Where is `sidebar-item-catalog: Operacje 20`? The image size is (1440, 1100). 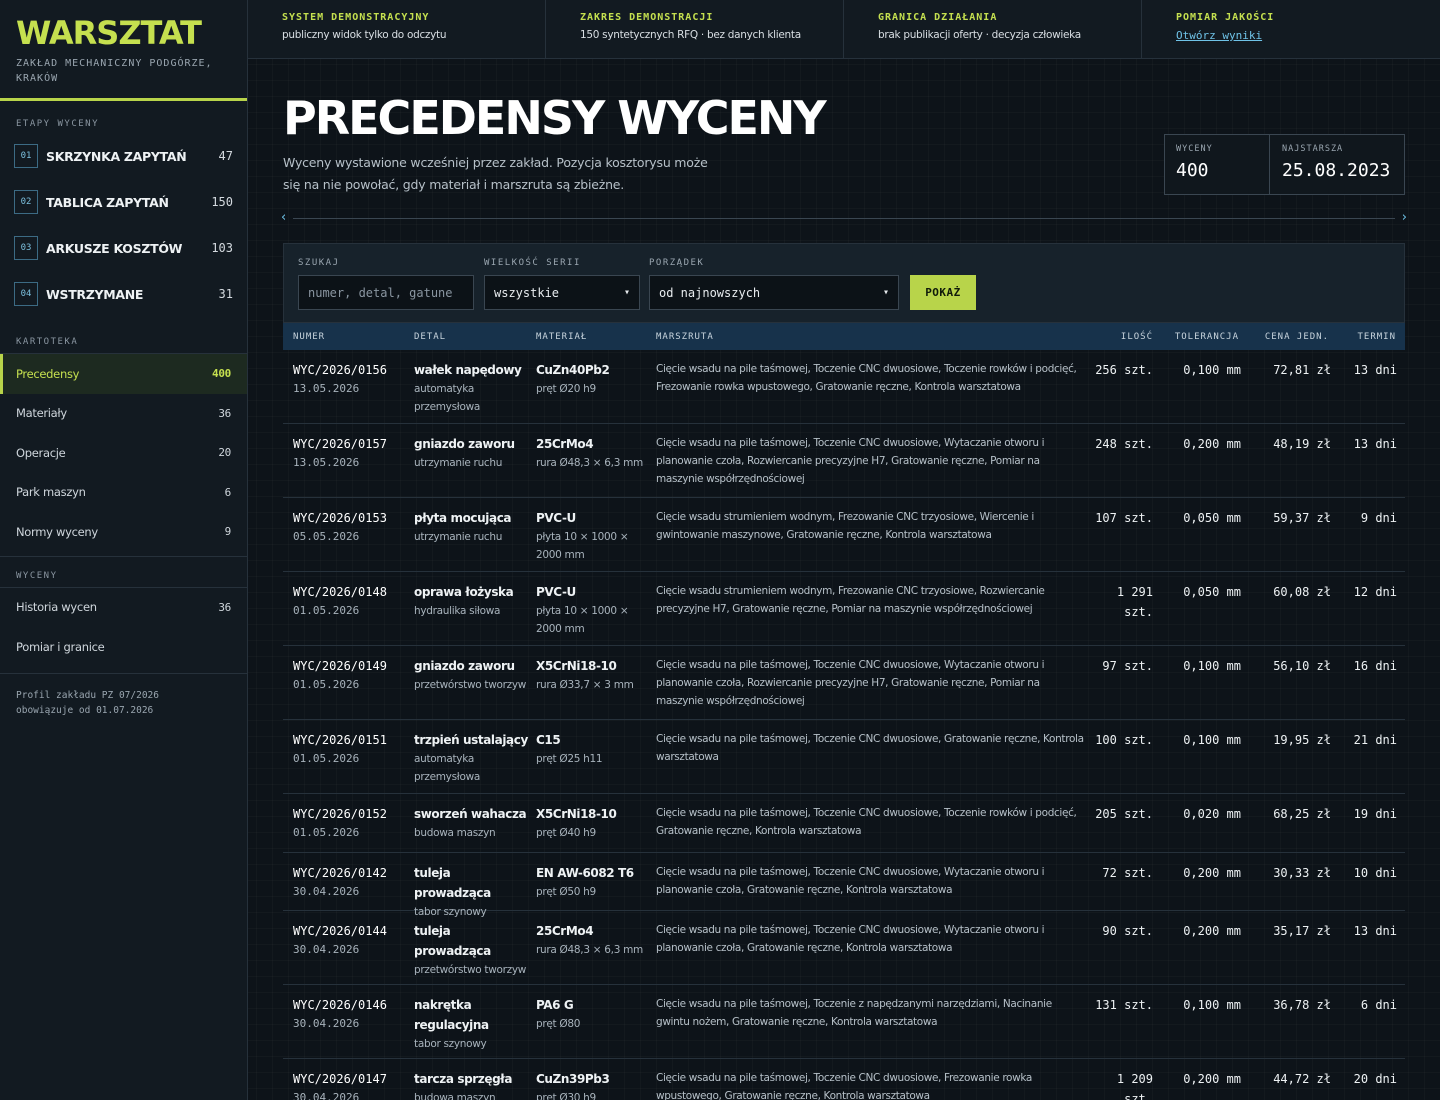 sidebar-item-catalog: Operacje 20 is located at coordinates (123, 453).